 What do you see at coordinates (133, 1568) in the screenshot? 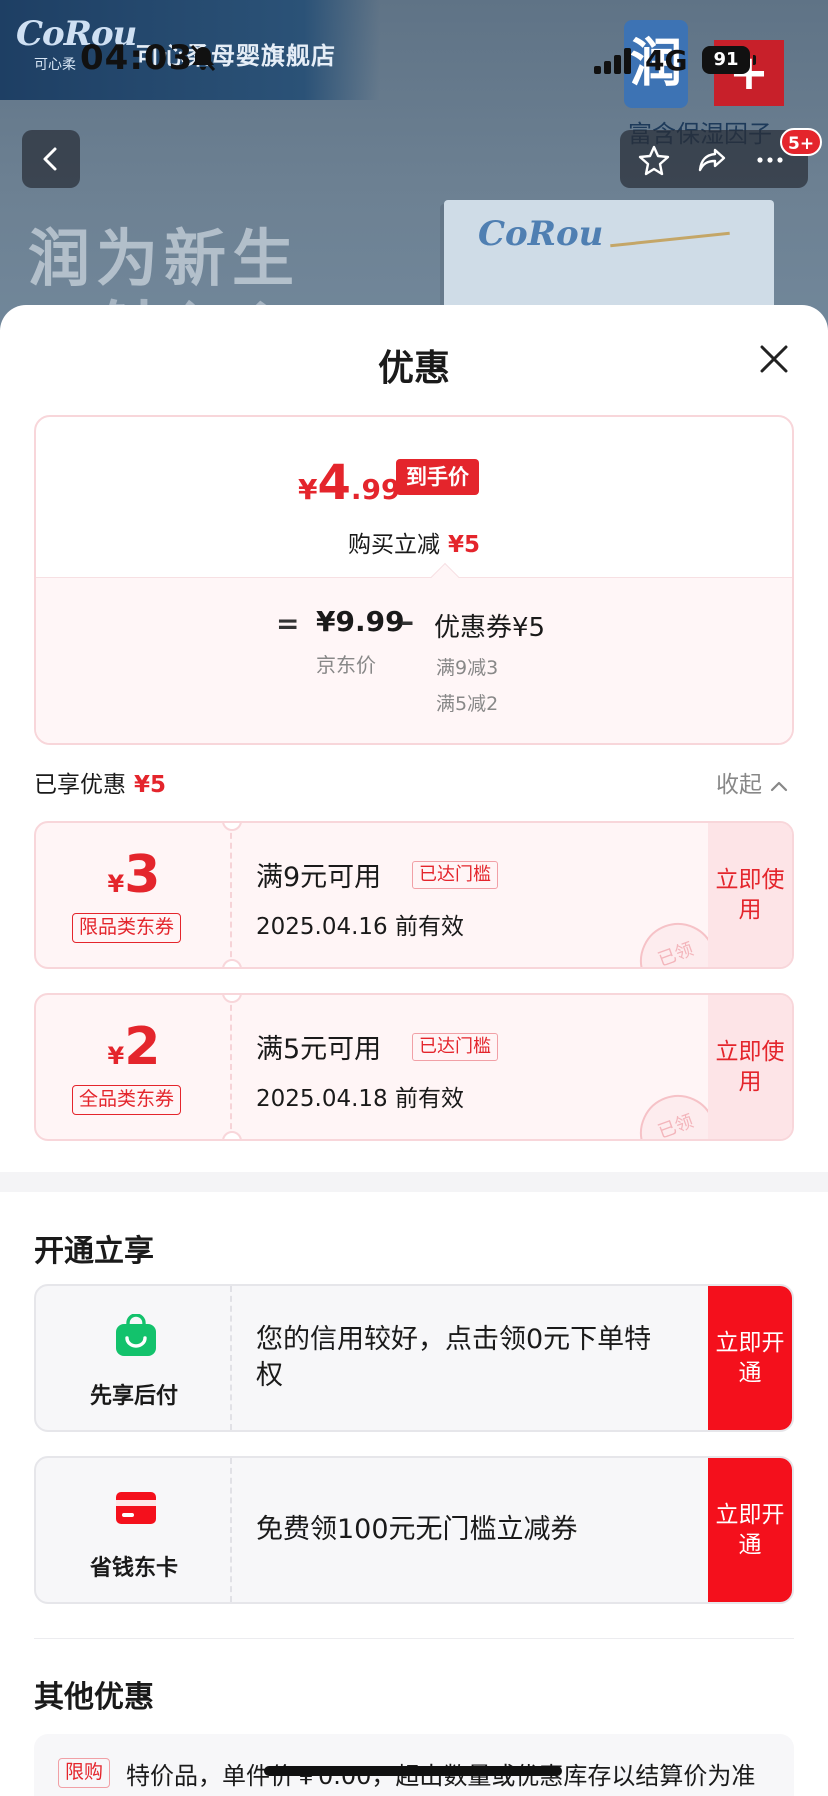
I see `service-name: 省钱东卡` at bounding box center [133, 1568].